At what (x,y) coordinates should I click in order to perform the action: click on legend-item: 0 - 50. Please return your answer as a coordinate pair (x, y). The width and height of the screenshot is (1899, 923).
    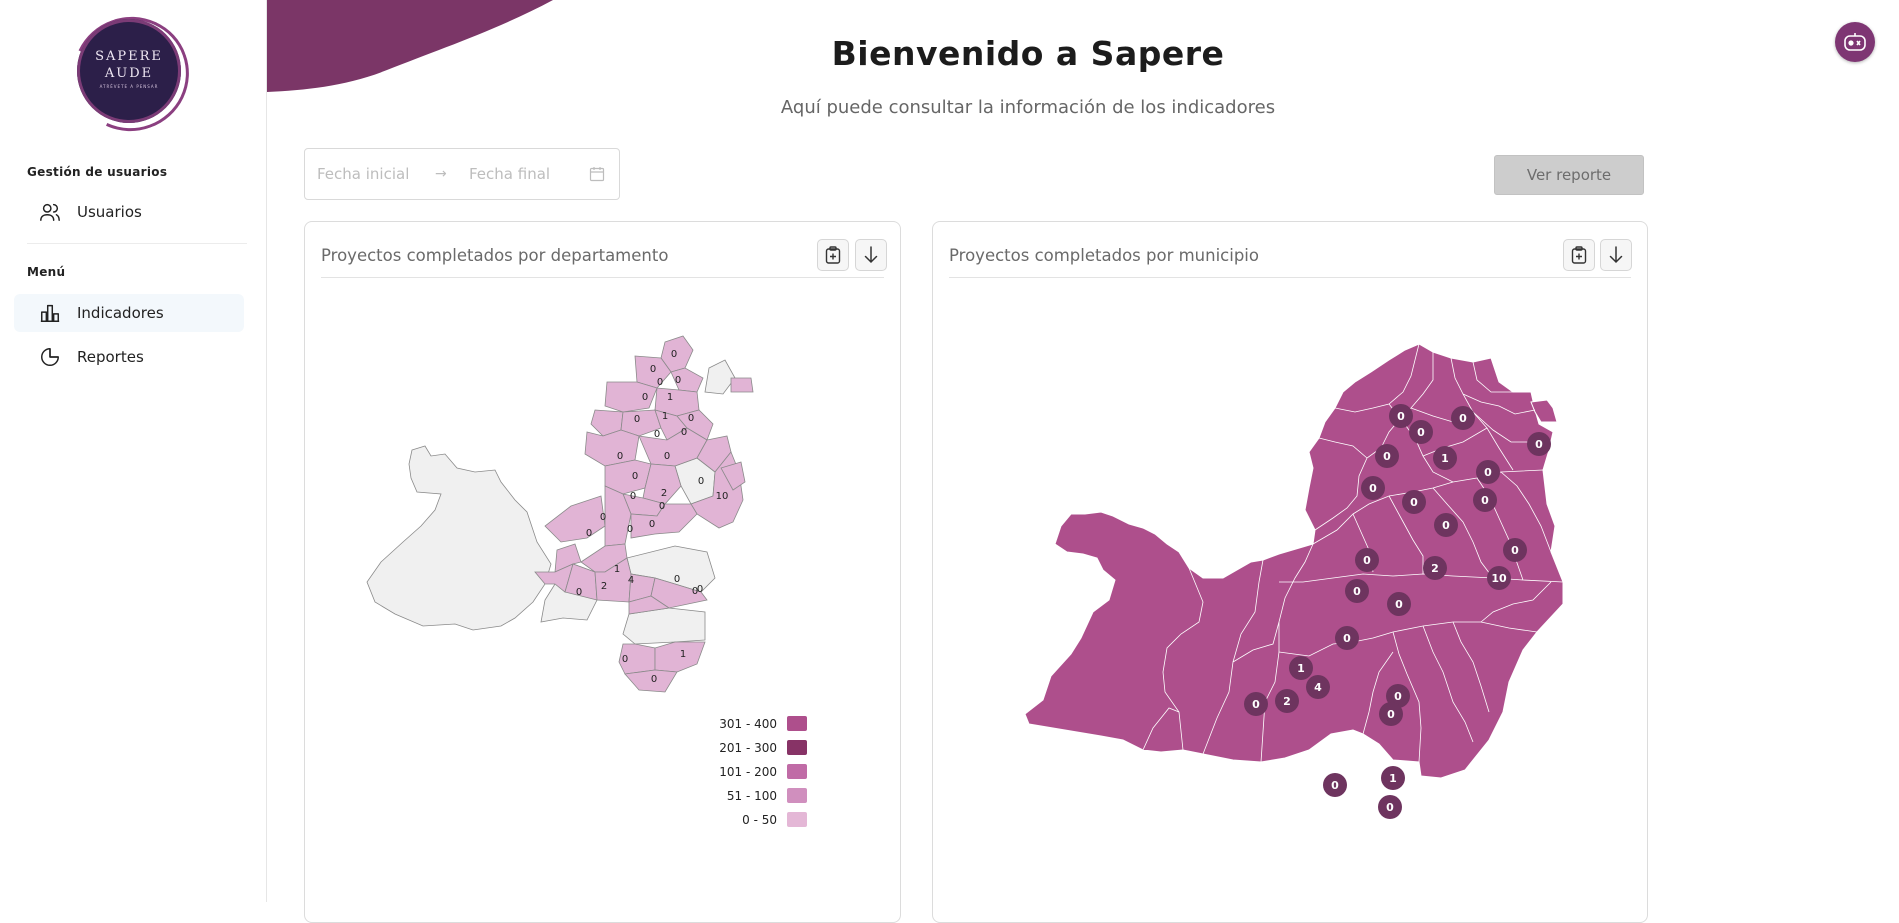
    Looking at the image, I should click on (762, 819).